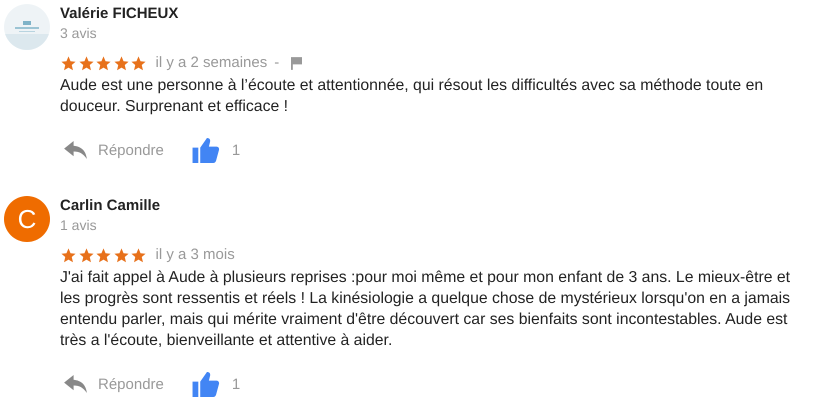 This screenshot has height=407, width=815. What do you see at coordinates (79, 225) in the screenshot?
I see `review-count: 1 avis` at bounding box center [79, 225].